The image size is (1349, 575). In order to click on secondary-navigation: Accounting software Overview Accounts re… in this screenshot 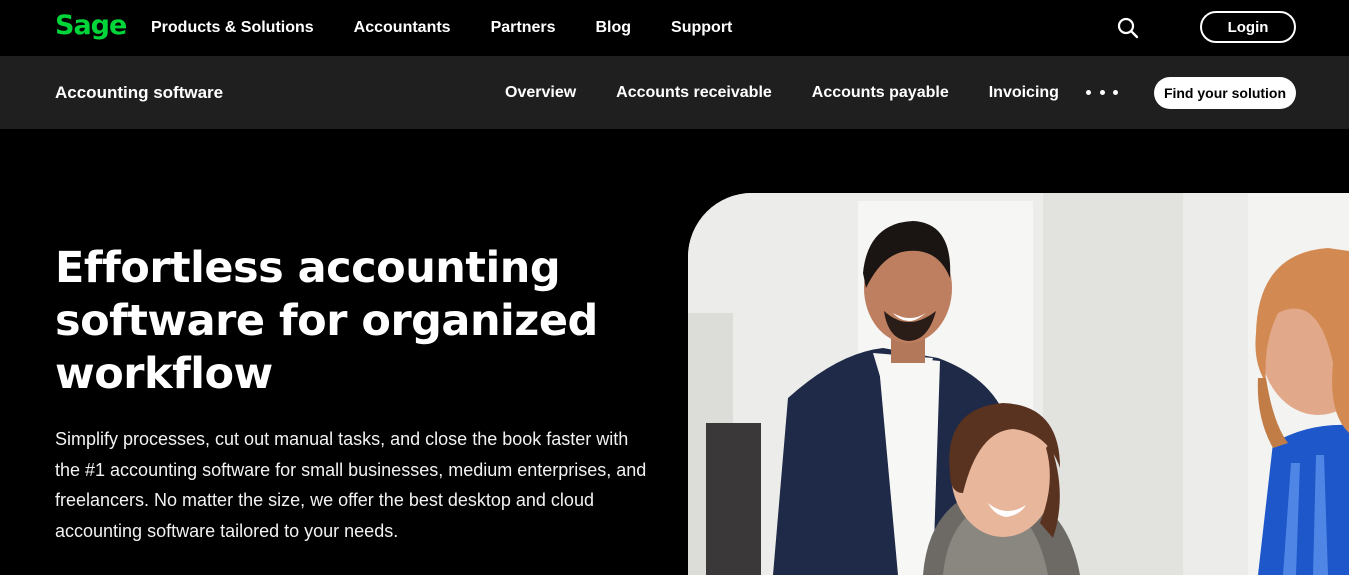, I will do `click(674, 92)`.